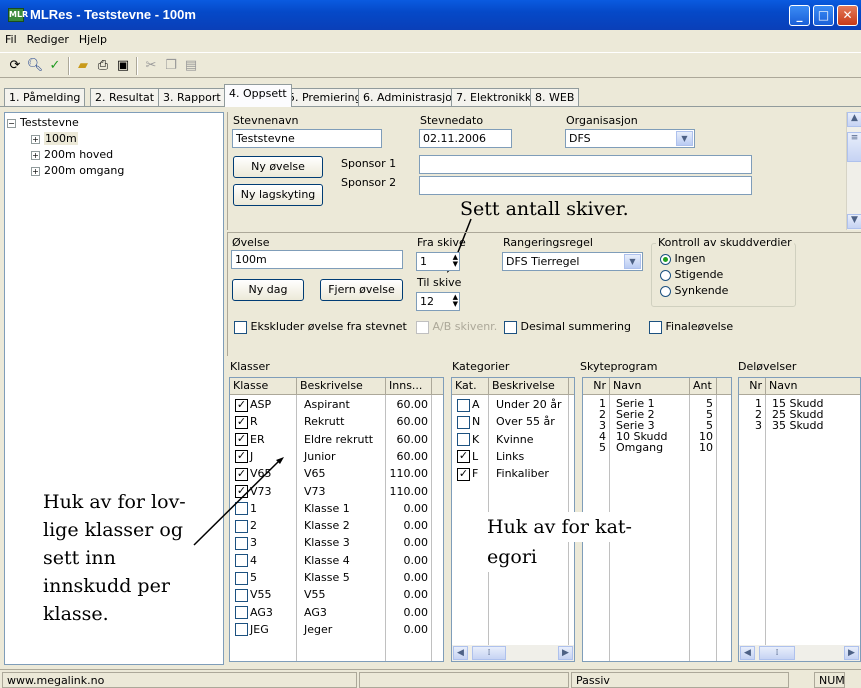 The width and height of the screenshot is (861, 688). I want to click on table-row: A Under 20 år, so click(513, 404).